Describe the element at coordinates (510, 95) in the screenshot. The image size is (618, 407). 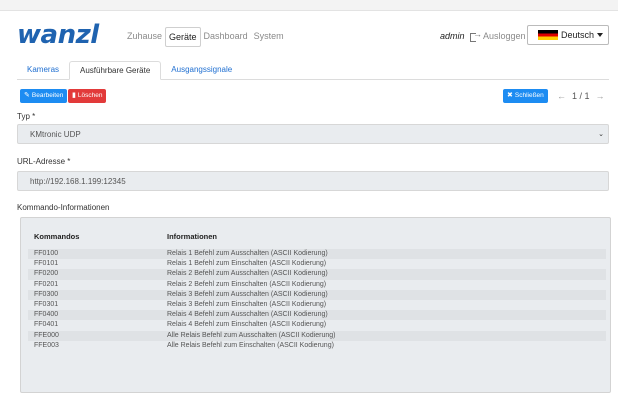
I see `close-icon: ✖` at that location.